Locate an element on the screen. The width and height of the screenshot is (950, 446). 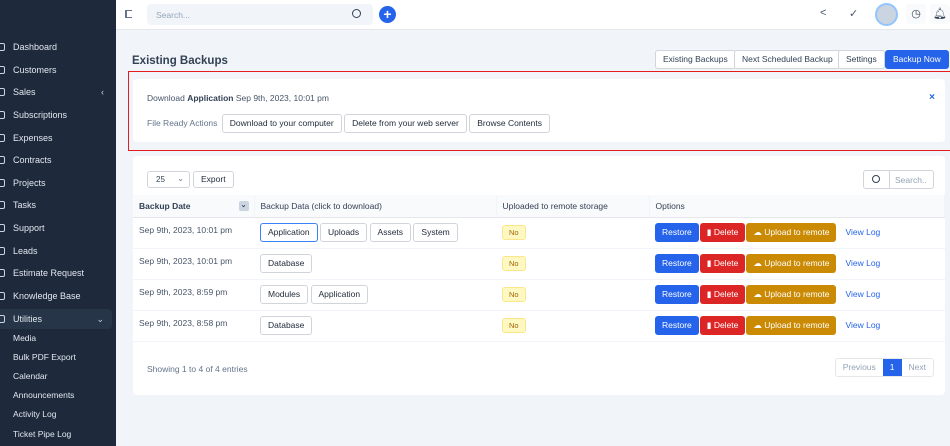
sidebar-item-utilities: Utilities ⌄ is located at coordinates (56, 319).